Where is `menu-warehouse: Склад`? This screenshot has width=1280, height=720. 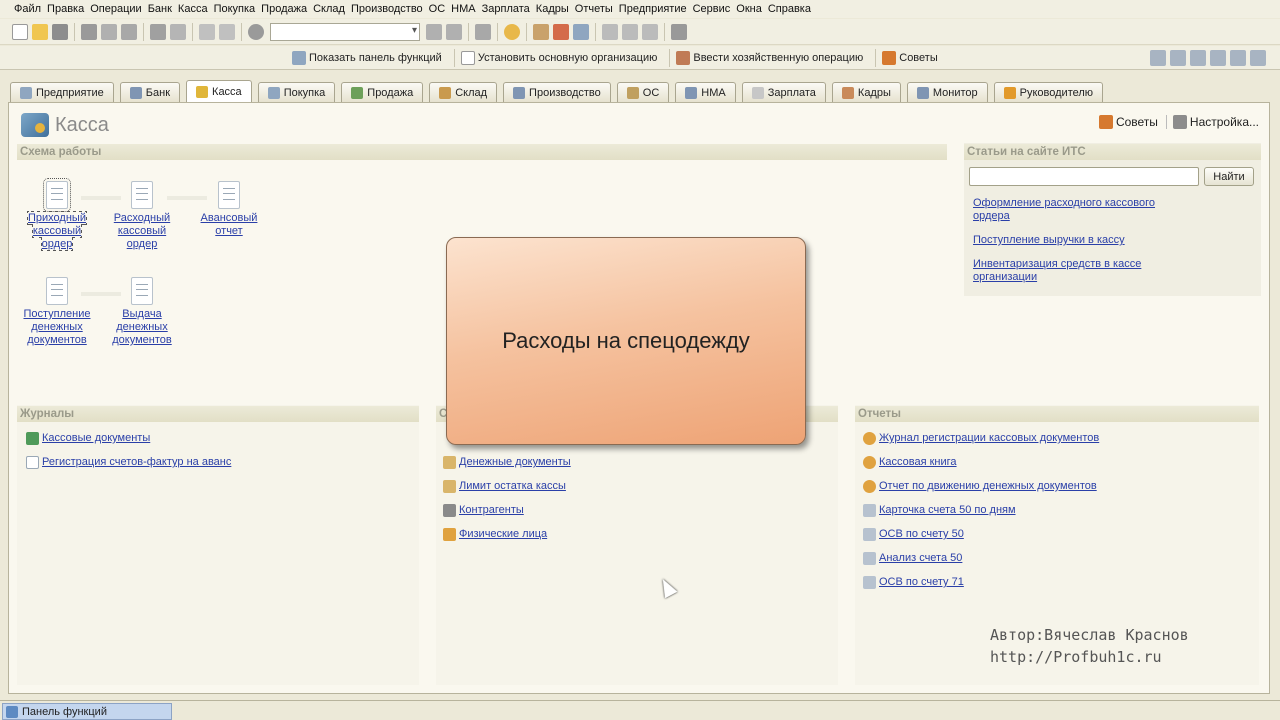
menu-warehouse: Склад is located at coordinates (329, 9).